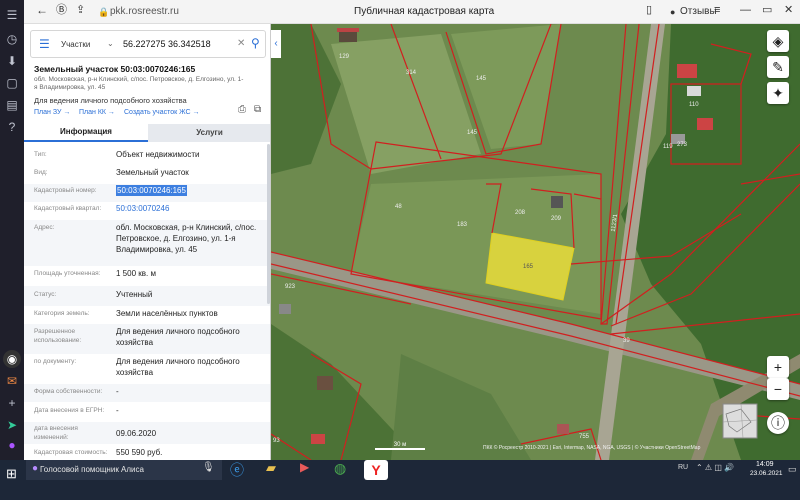 The height and width of the screenshot is (500, 800). I want to click on chrome-icon: ◍, so click(340, 468).